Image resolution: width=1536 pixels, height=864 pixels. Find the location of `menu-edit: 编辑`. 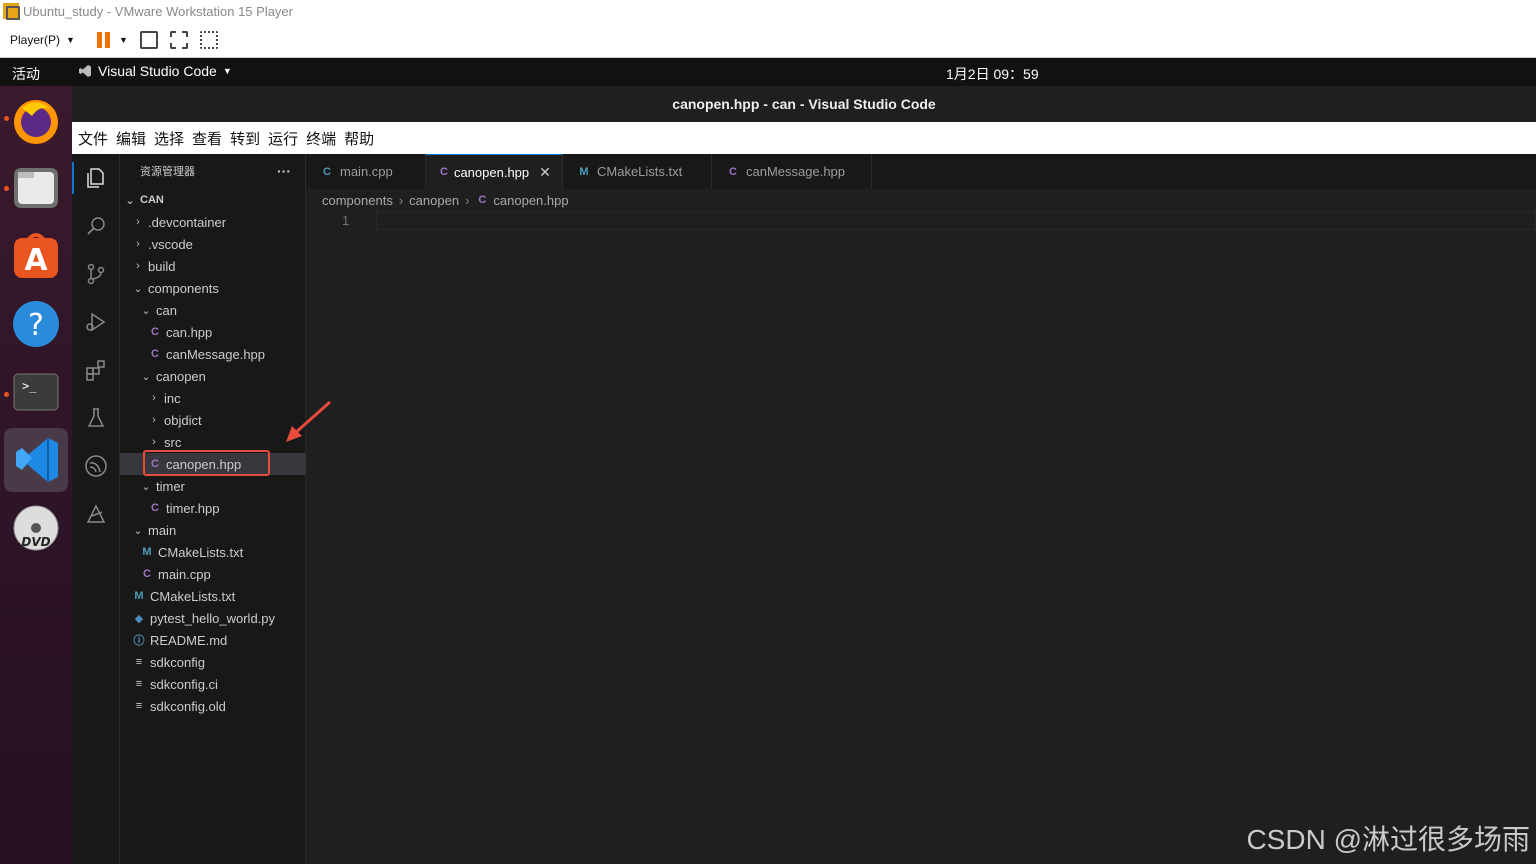

menu-edit: 编辑 is located at coordinates (131, 138).